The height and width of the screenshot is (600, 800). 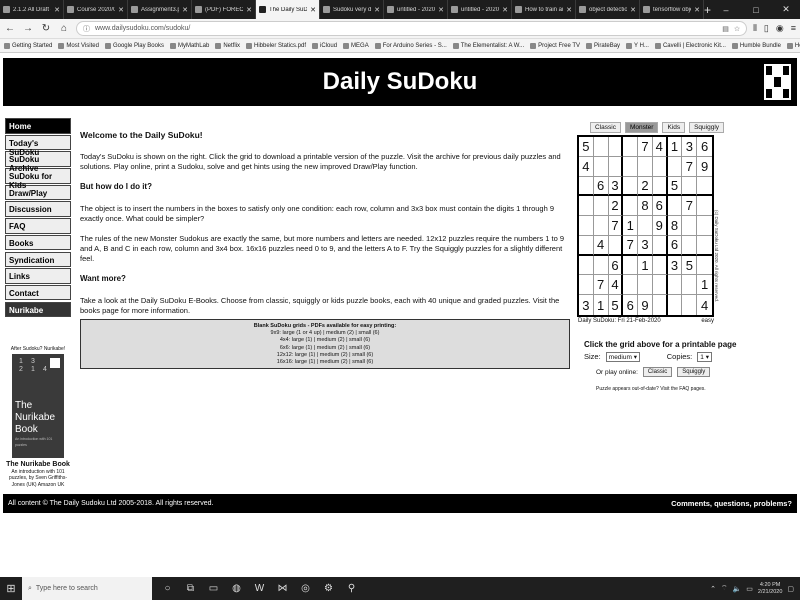 What do you see at coordinates (87, 588) in the screenshot?
I see `taskbar-search-input: ⌕ Type here to search` at bounding box center [87, 588].